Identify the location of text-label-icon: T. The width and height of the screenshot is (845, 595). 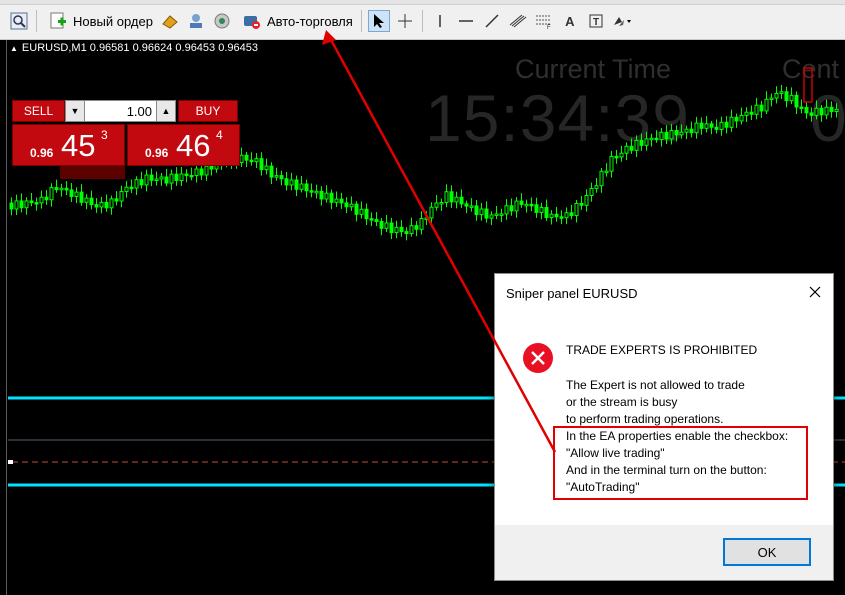
(596, 21).